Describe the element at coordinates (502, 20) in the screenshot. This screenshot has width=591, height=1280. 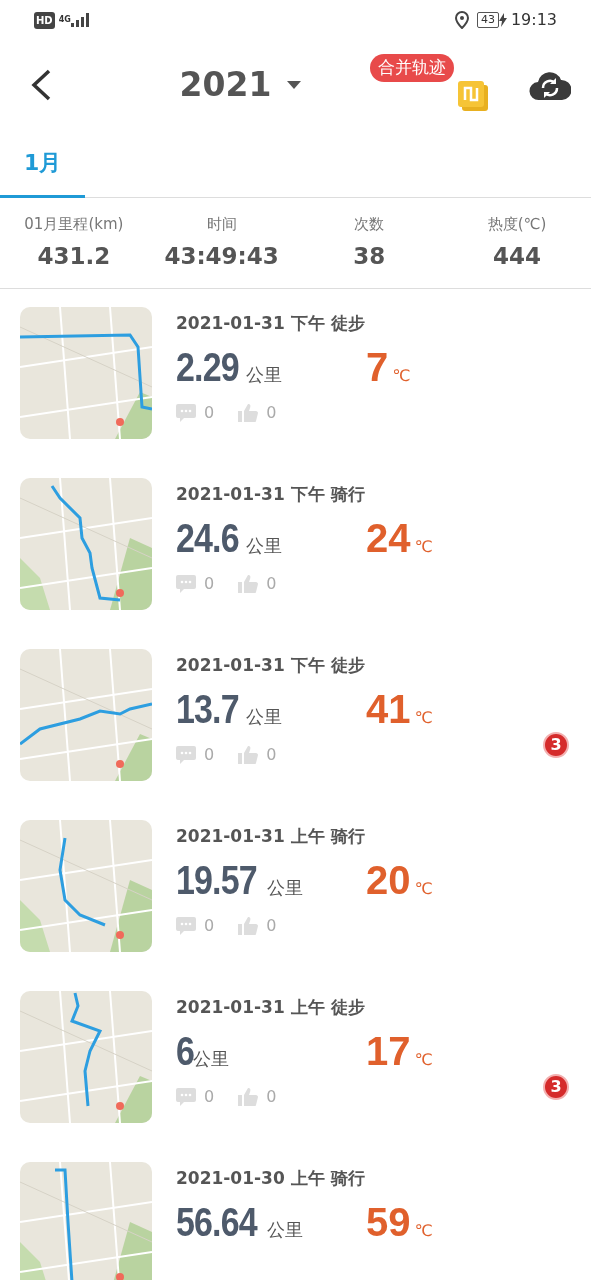
I see `charging-icon` at that location.